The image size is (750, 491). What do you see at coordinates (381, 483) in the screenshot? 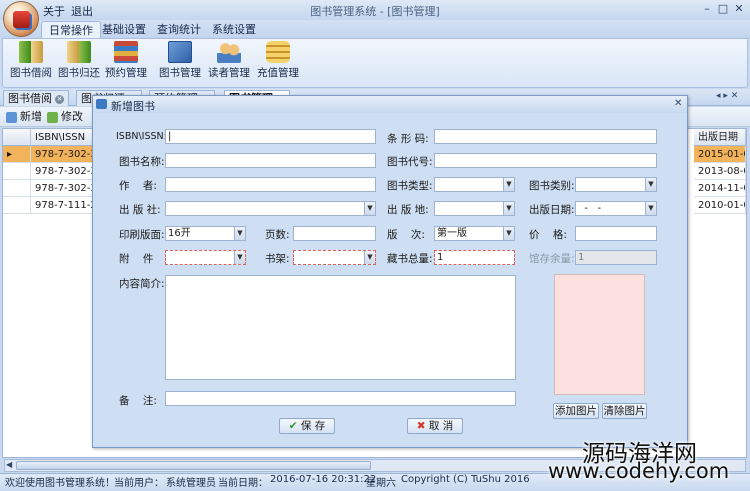
I see `status-weekday: 星期六` at bounding box center [381, 483].